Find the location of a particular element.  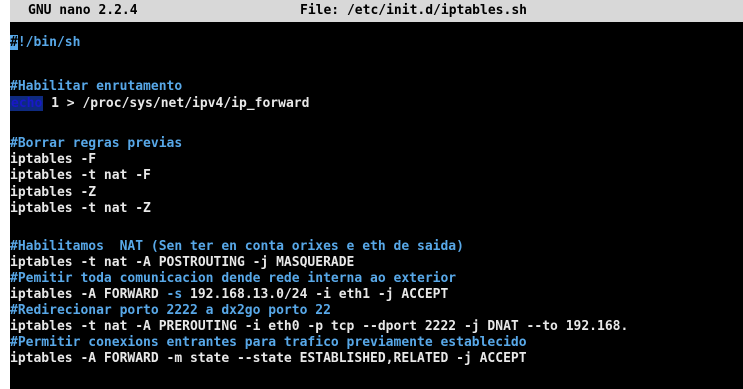

buffer-line-command: iptables -t nat -Z is located at coordinates (376, 209).